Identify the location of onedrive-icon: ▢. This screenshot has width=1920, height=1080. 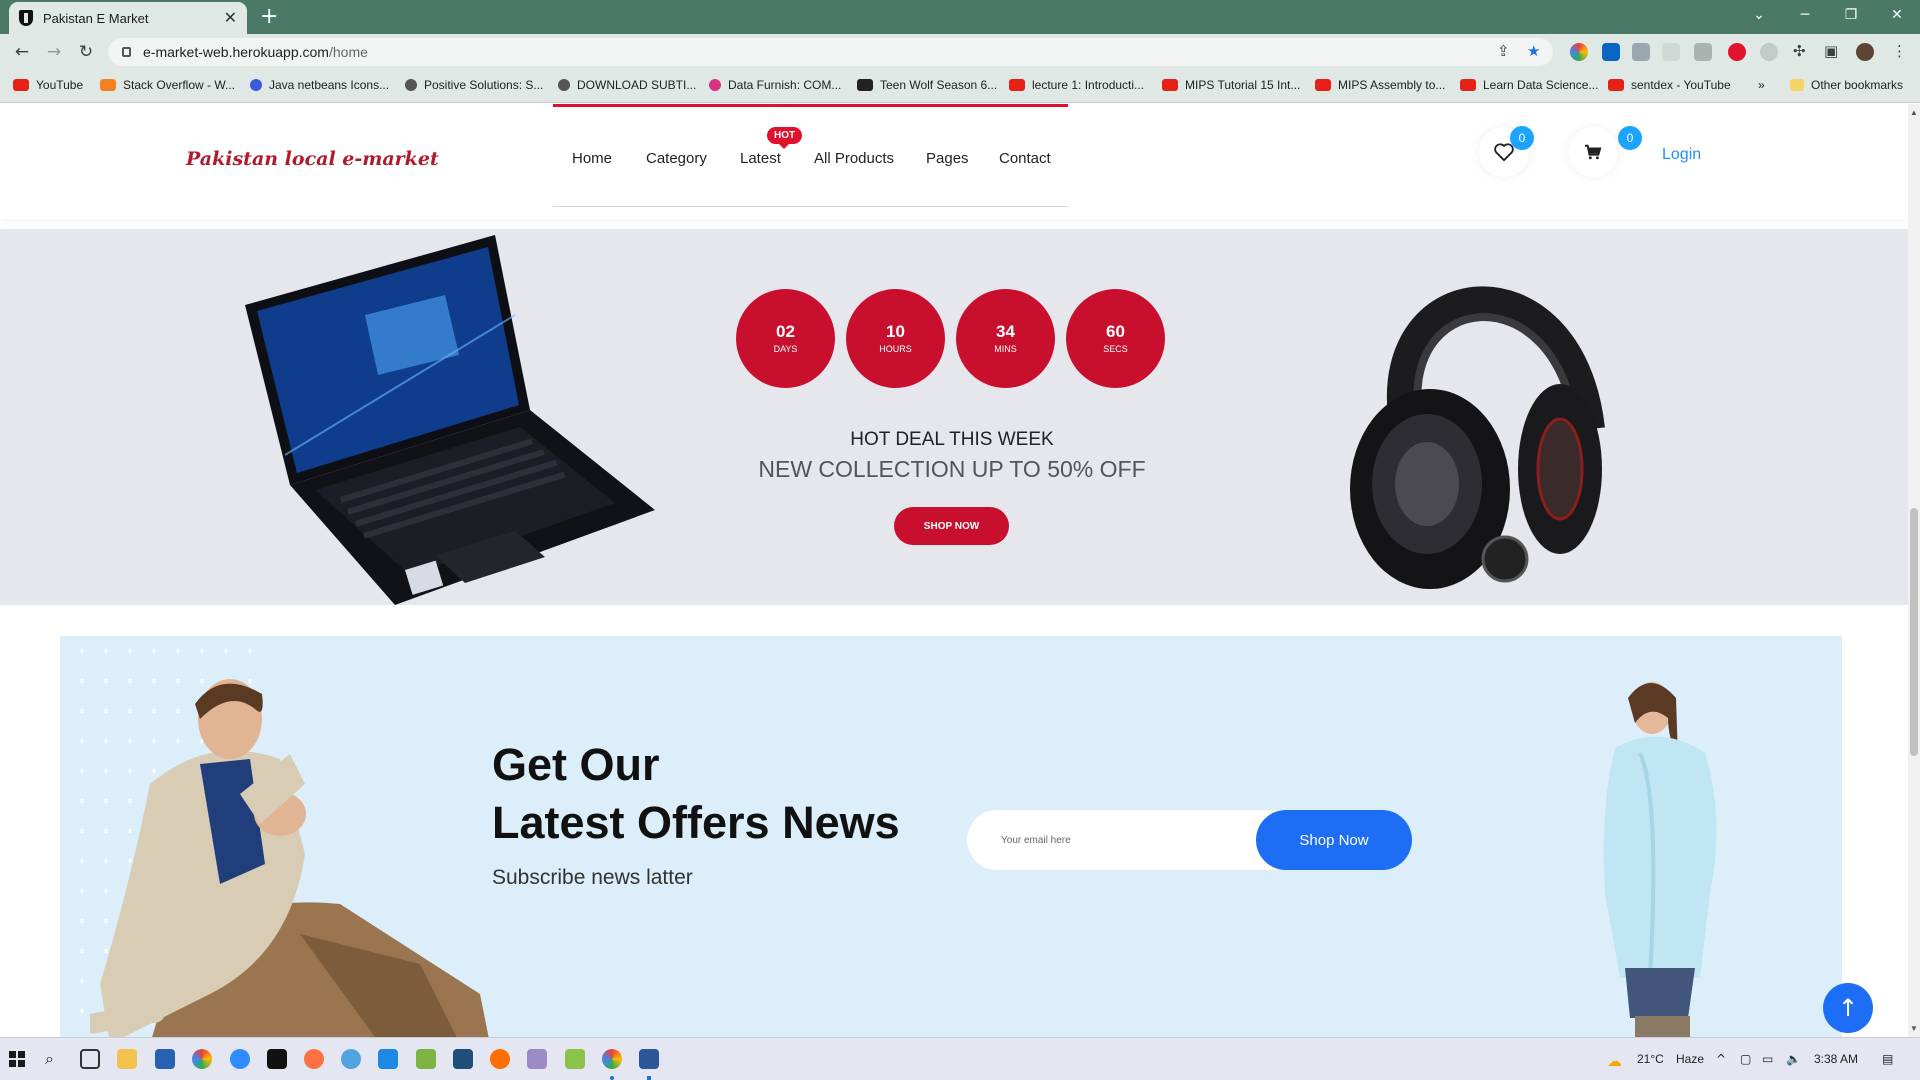
(1745, 1059).